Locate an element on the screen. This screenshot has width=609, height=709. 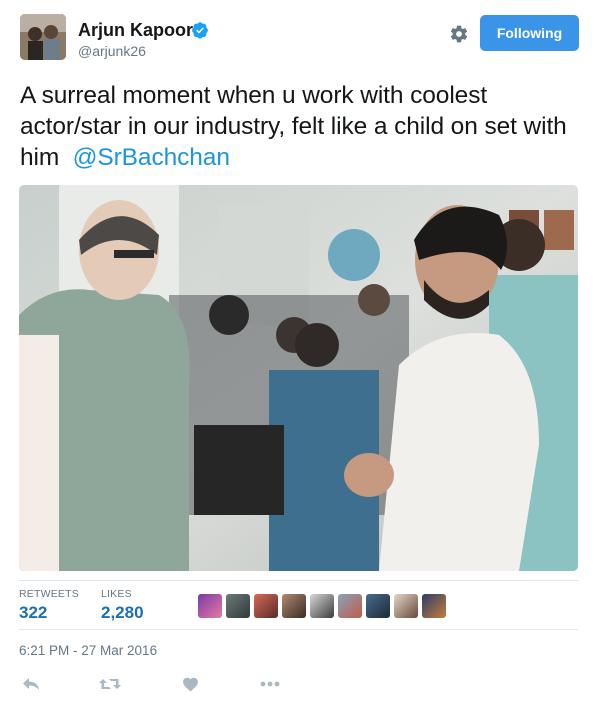
divider-top is located at coordinates (298, 580).